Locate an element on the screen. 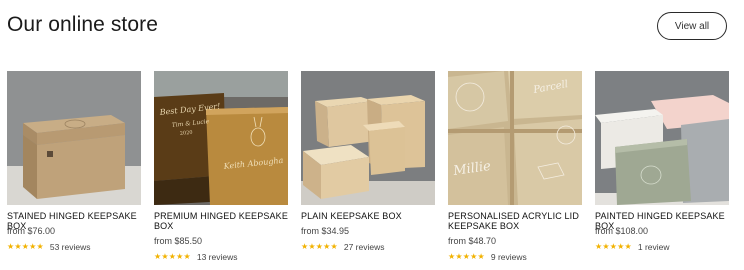 The image size is (744, 270). review-count: 1 review is located at coordinates (654, 247).